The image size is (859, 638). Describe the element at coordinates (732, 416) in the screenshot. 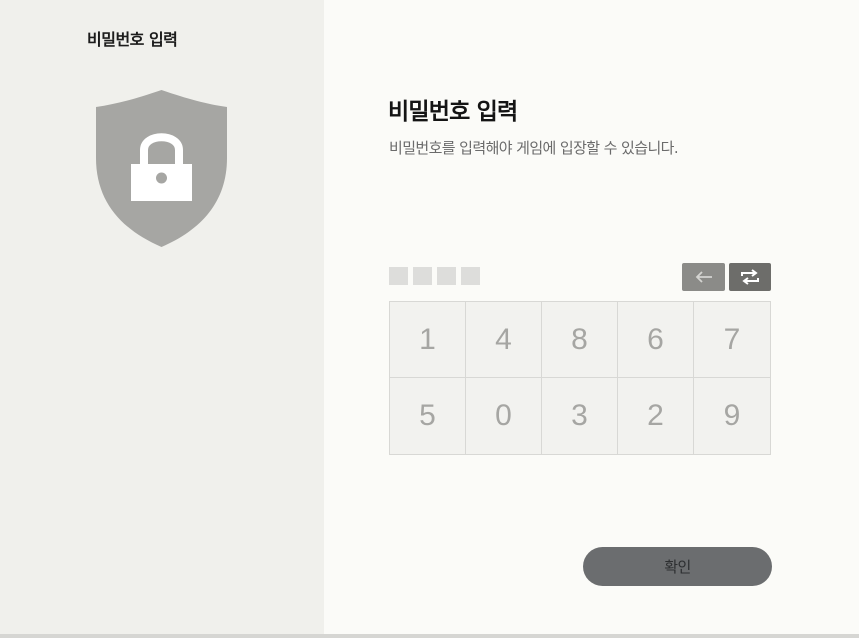

I see `keypad-key: 9` at that location.